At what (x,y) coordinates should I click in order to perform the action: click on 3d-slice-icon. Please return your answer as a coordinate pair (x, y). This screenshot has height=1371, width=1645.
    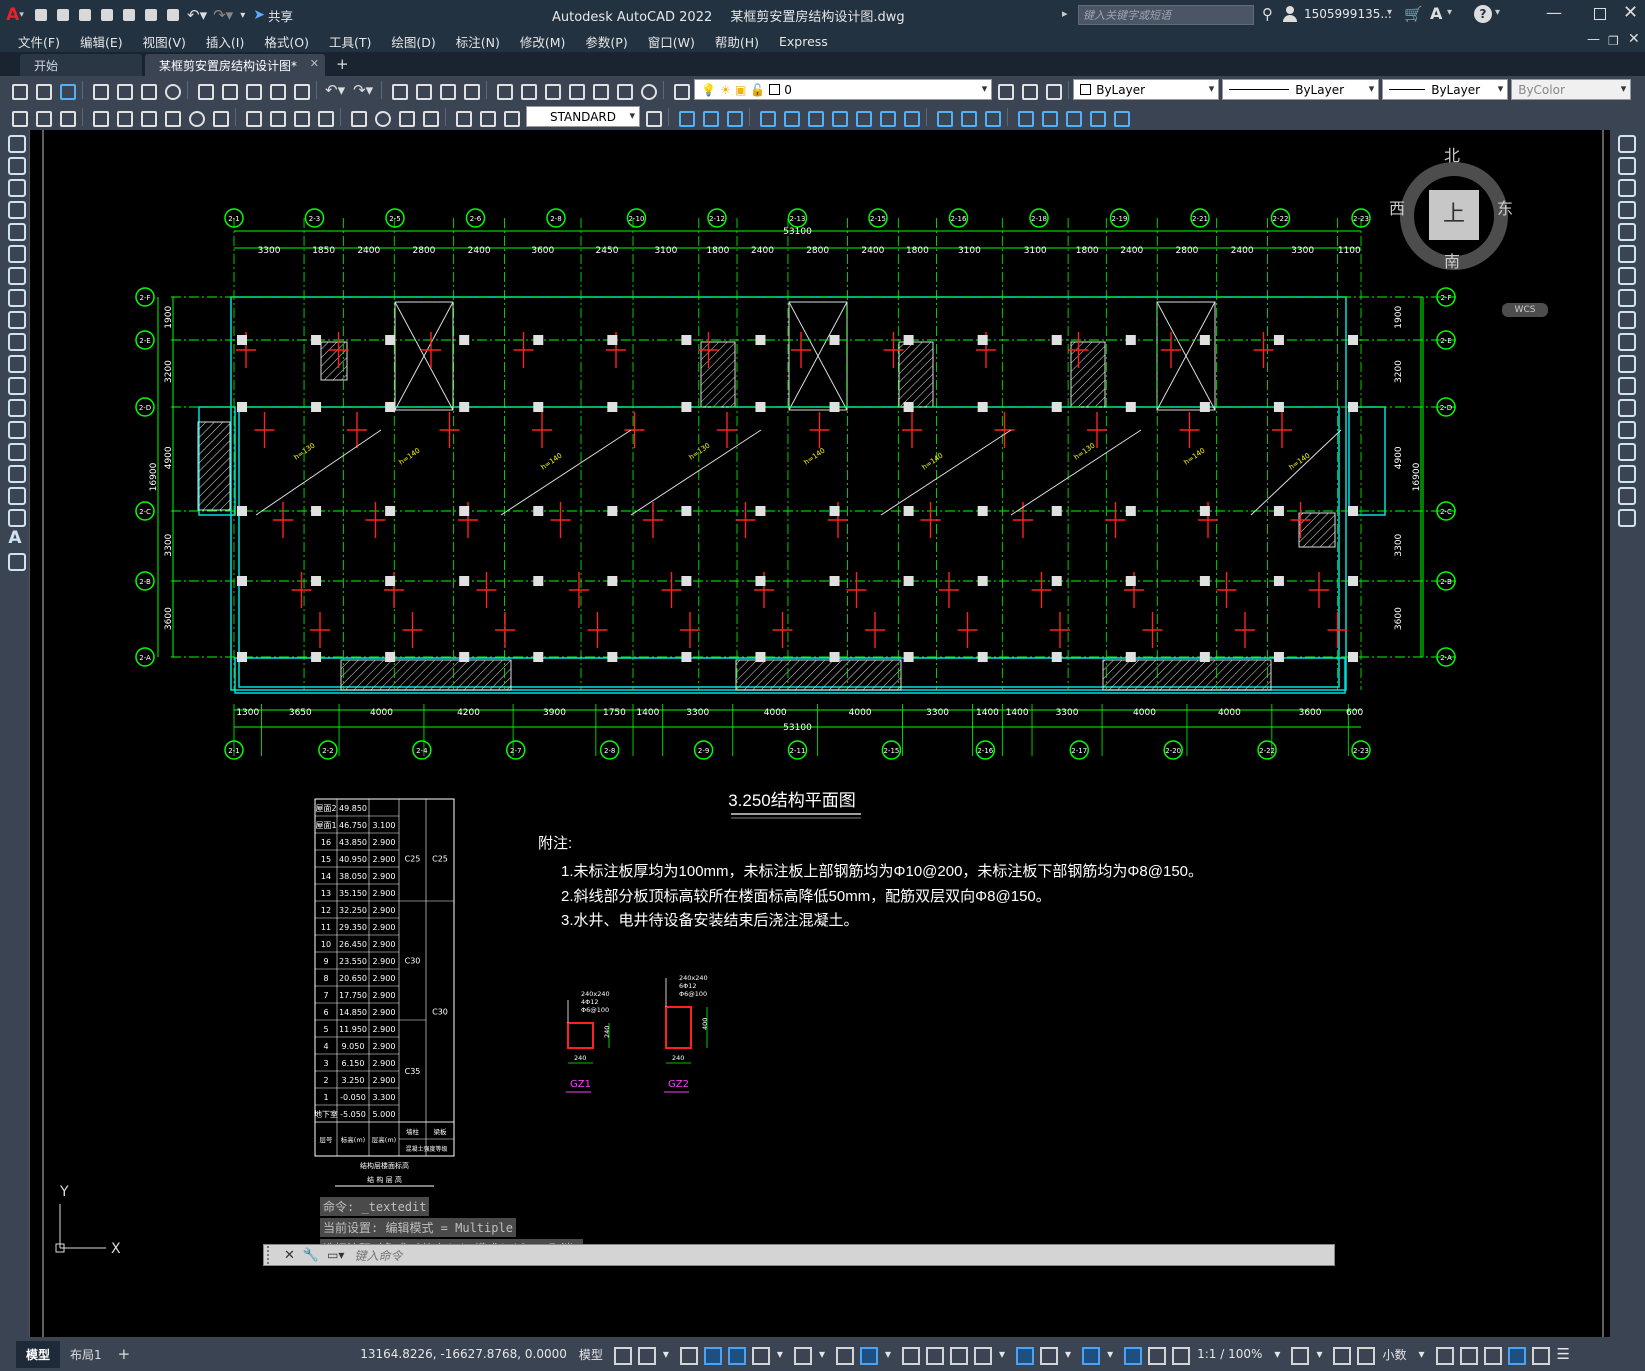
    Looking at the image, I should click on (943, 117).